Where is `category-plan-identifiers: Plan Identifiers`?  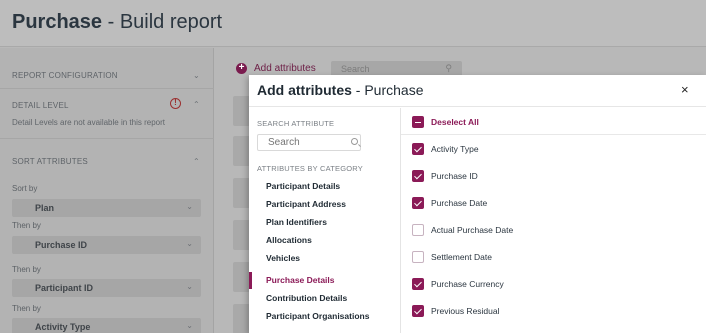
category-plan-identifiers: Plan Identifiers is located at coordinates (296, 222).